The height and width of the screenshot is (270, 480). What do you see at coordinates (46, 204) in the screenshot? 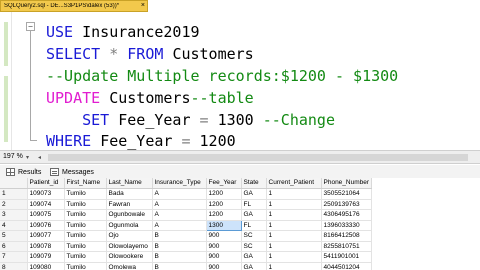
I see `table-cell: 109074` at bounding box center [46, 204].